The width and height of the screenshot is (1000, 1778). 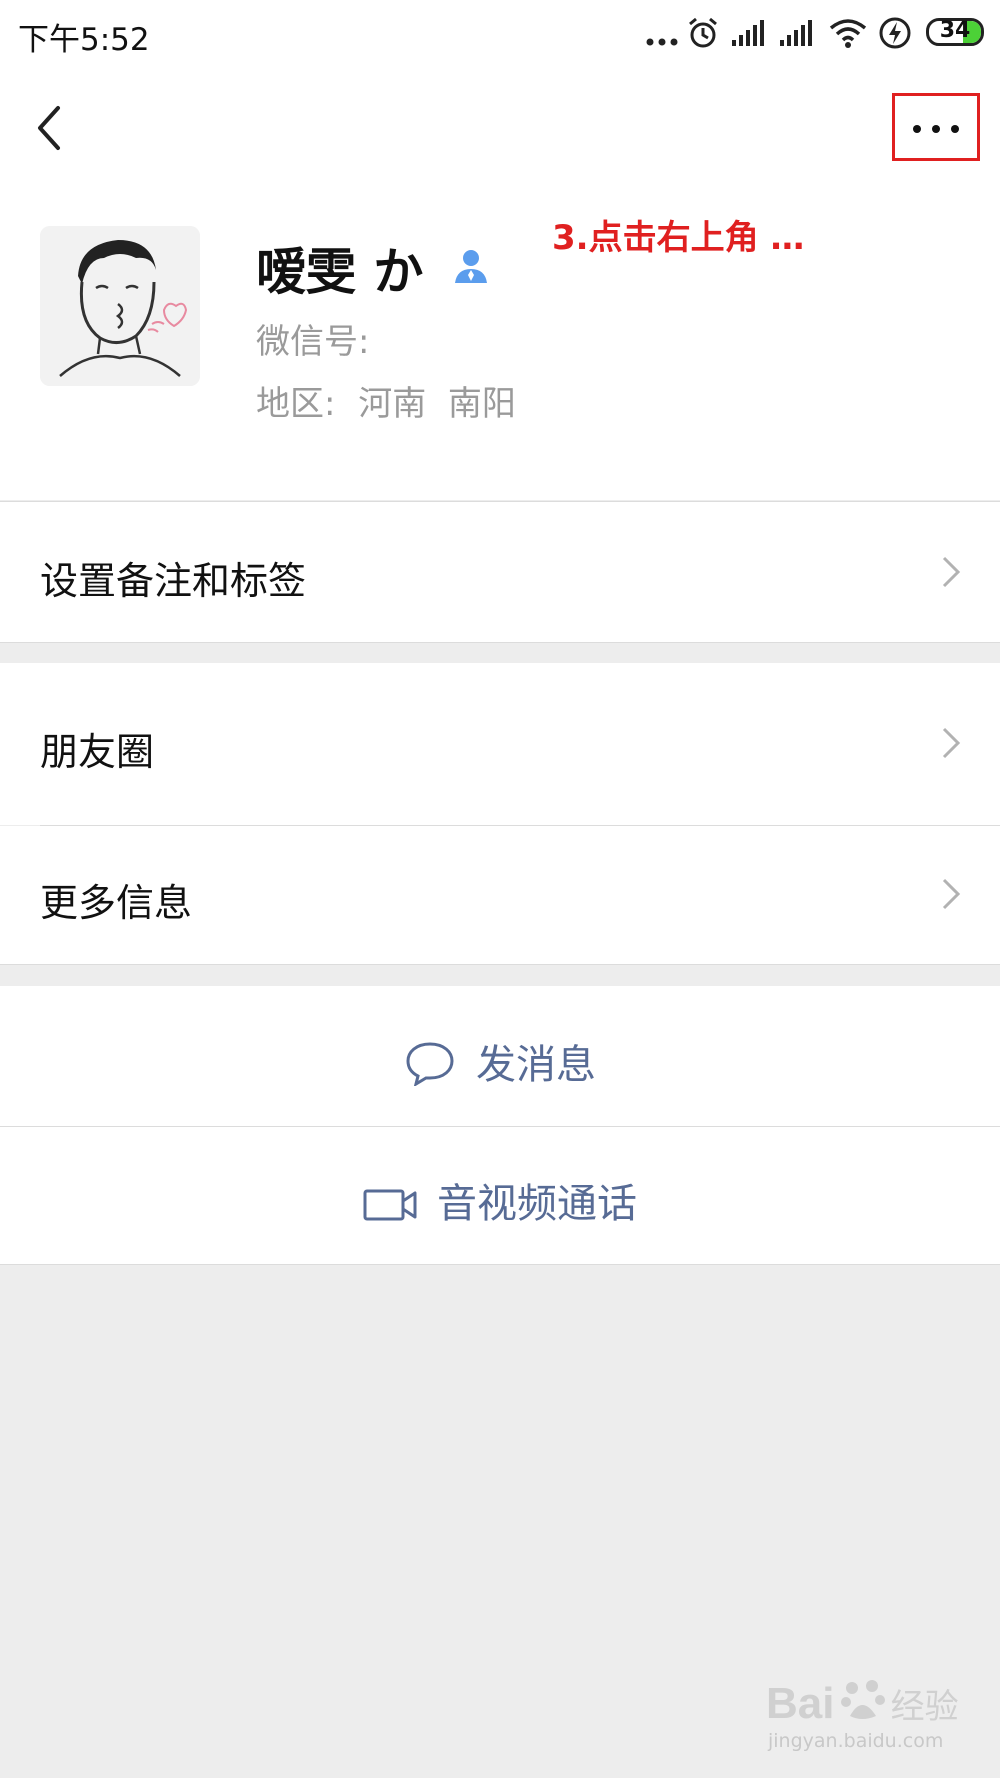 I want to click on video-call-content: 音视频通话, so click(x=500, y=1200).